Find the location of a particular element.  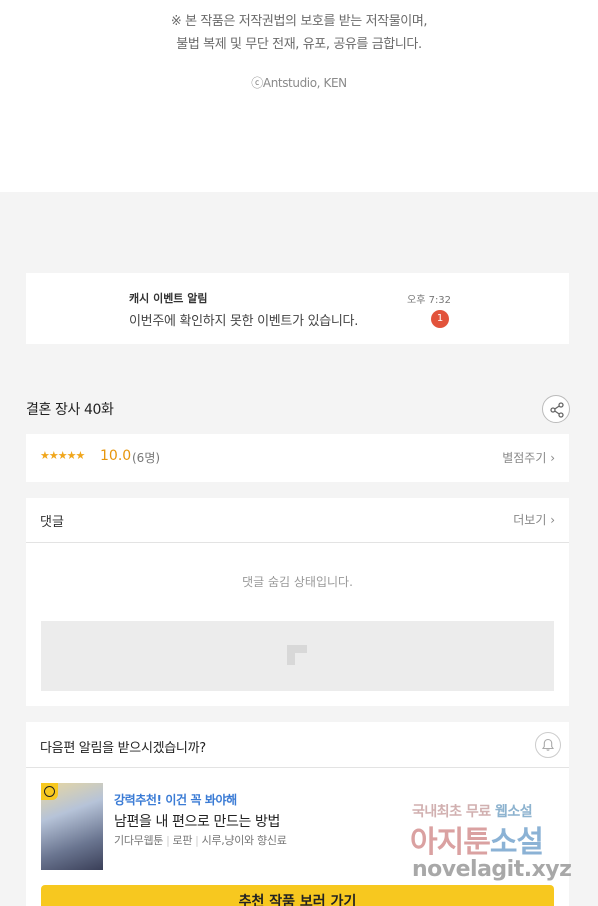

rating-count: (6명) is located at coordinates (146, 458).